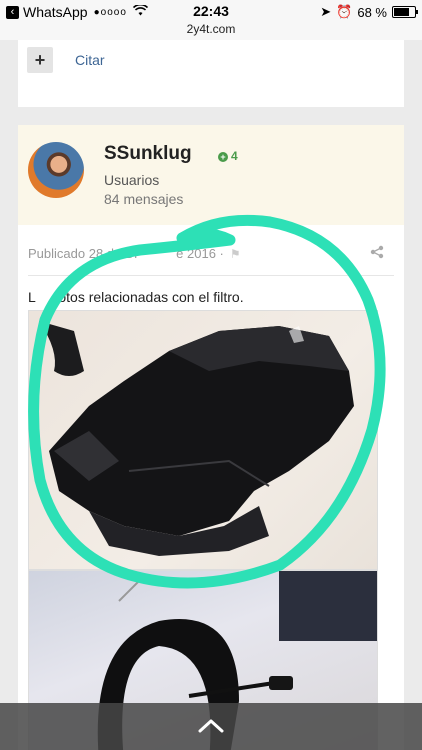  What do you see at coordinates (344, 11) in the screenshot?
I see `alarm-icon: ⏰` at bounding box center [344, 11].